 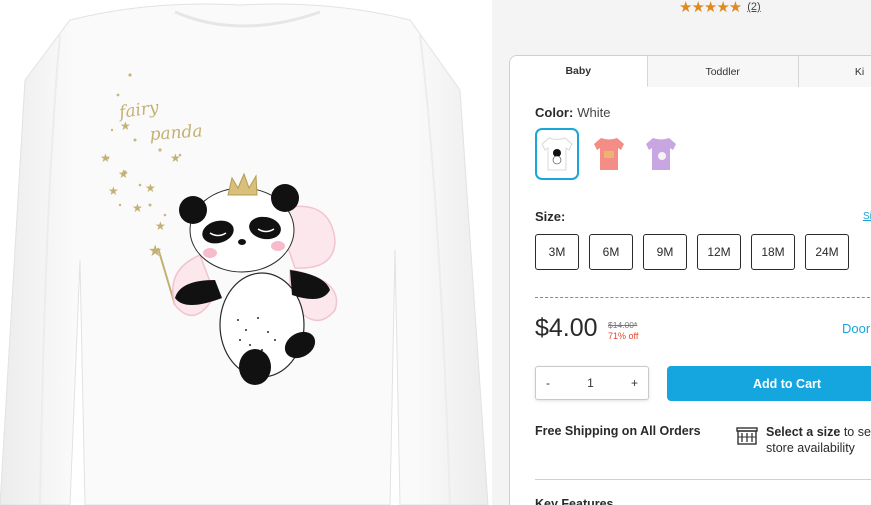 What do you see at coordinates (703, 479) in the screenshot?
I see `section-divider` at bounding box center [703, 479].